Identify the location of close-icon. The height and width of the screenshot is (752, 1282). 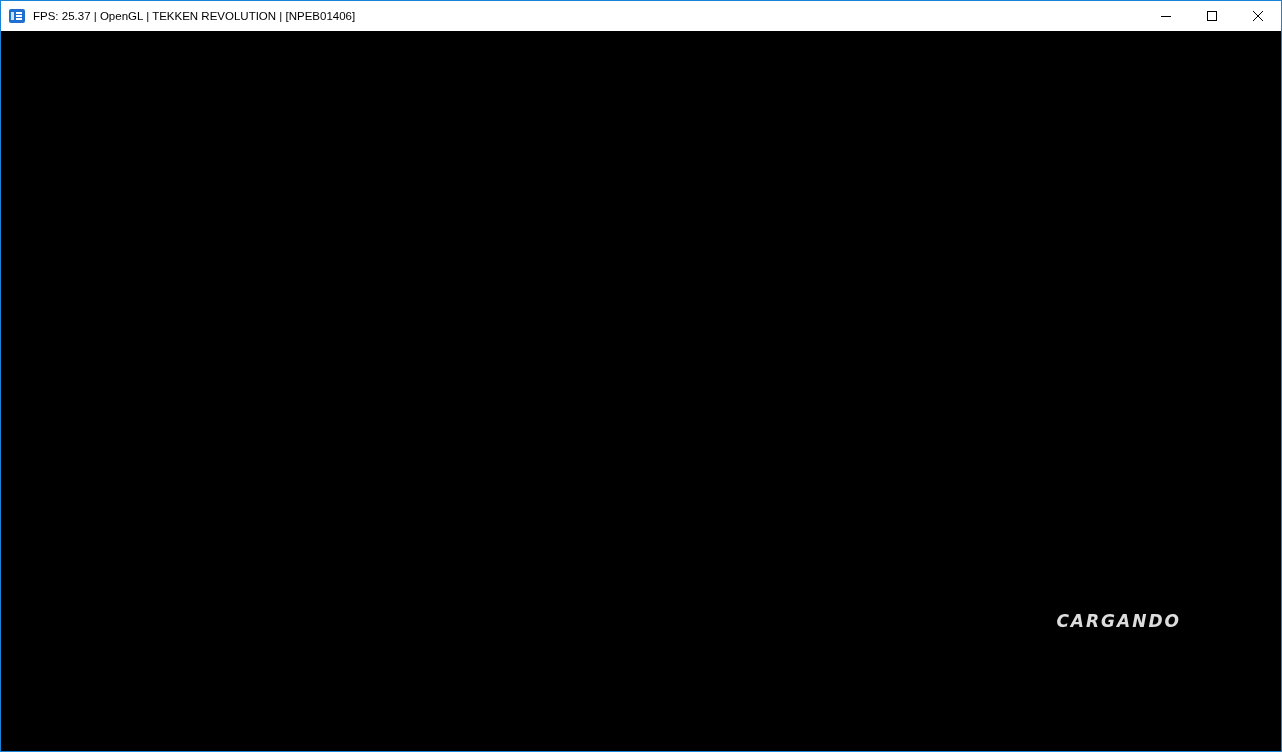
(1258, 16).